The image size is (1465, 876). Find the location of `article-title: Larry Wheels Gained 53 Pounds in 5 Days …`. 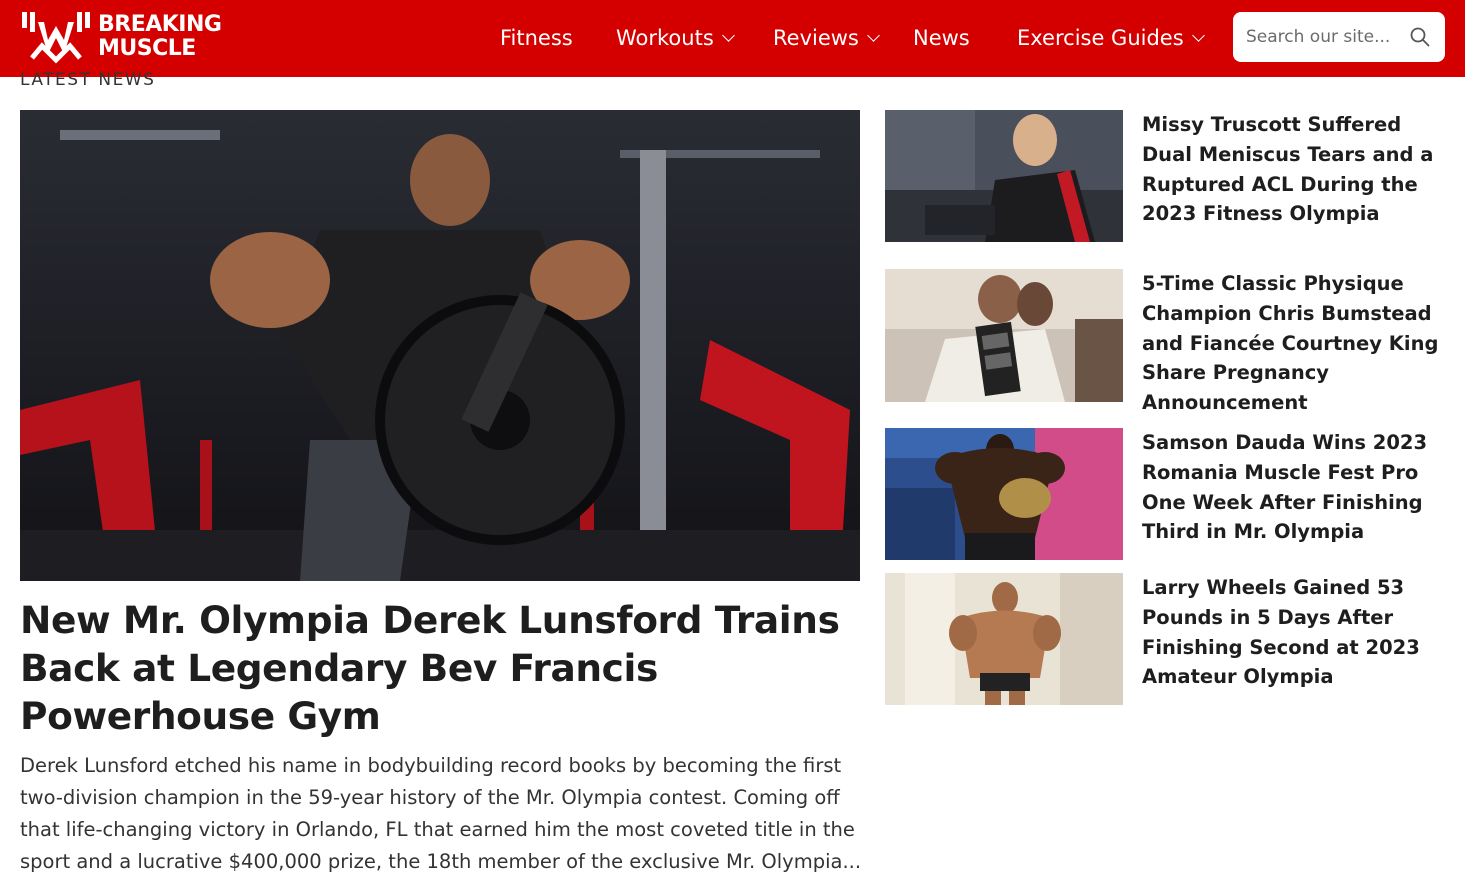

article-title: Larry Wheels Gained 53 Pounds in 5 Days … is located at coordinates (1297, 632).